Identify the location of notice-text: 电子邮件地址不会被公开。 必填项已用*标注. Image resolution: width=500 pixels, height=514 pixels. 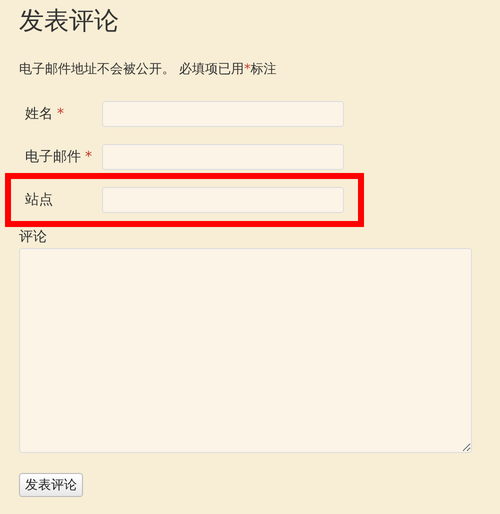
(148, 69).